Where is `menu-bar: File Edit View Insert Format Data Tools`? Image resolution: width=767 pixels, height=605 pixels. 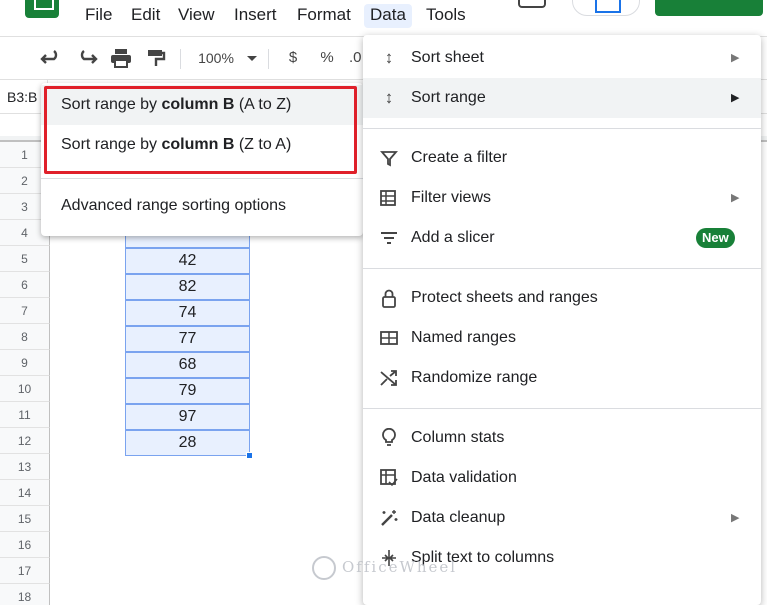
menu-bar: File Edit View Insert Format Data Tools is located at coordinates (383, 16).